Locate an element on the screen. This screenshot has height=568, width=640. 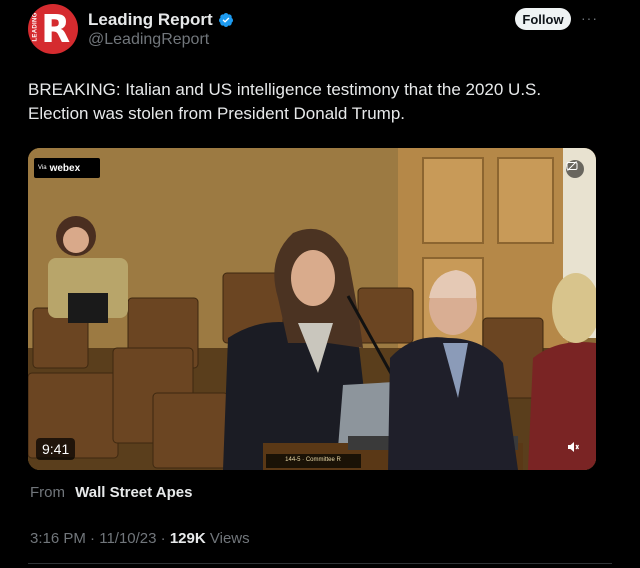
video-timer: 9:41 is located at coordinates (56, 449).